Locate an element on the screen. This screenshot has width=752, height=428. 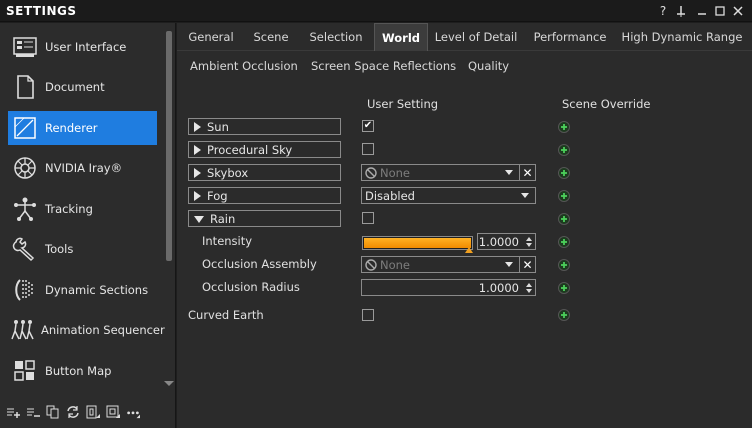
tab-screen-space-reflections: Screen Space Reflections is located at coordinates (383, 66).